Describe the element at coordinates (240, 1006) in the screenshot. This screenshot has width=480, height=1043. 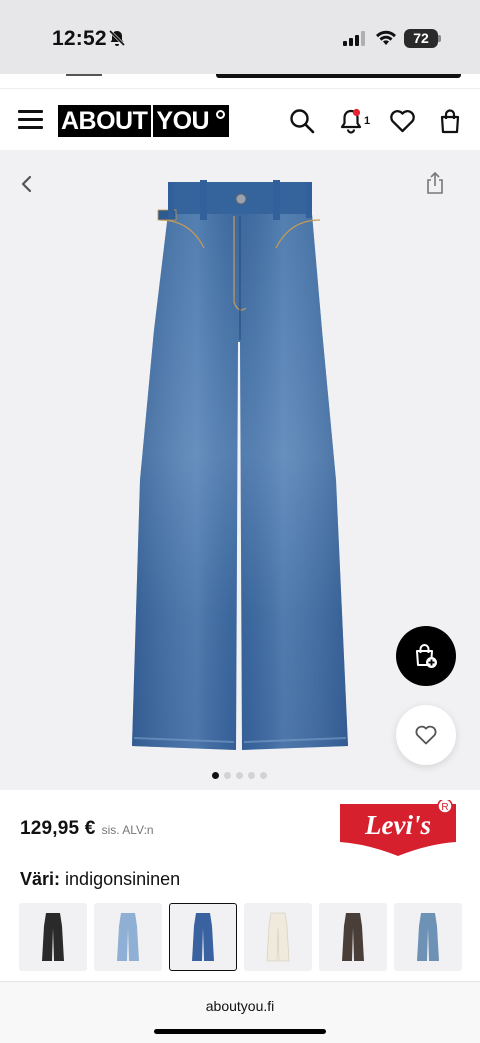
I see `url-text: aboutyou.fi` at that location.